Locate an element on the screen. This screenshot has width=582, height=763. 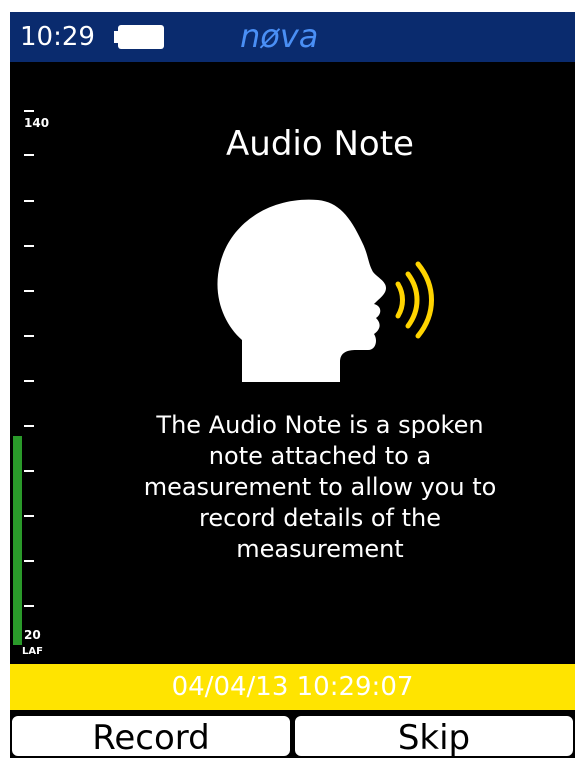
meter-level-bar is located at coordinates (17, 540).